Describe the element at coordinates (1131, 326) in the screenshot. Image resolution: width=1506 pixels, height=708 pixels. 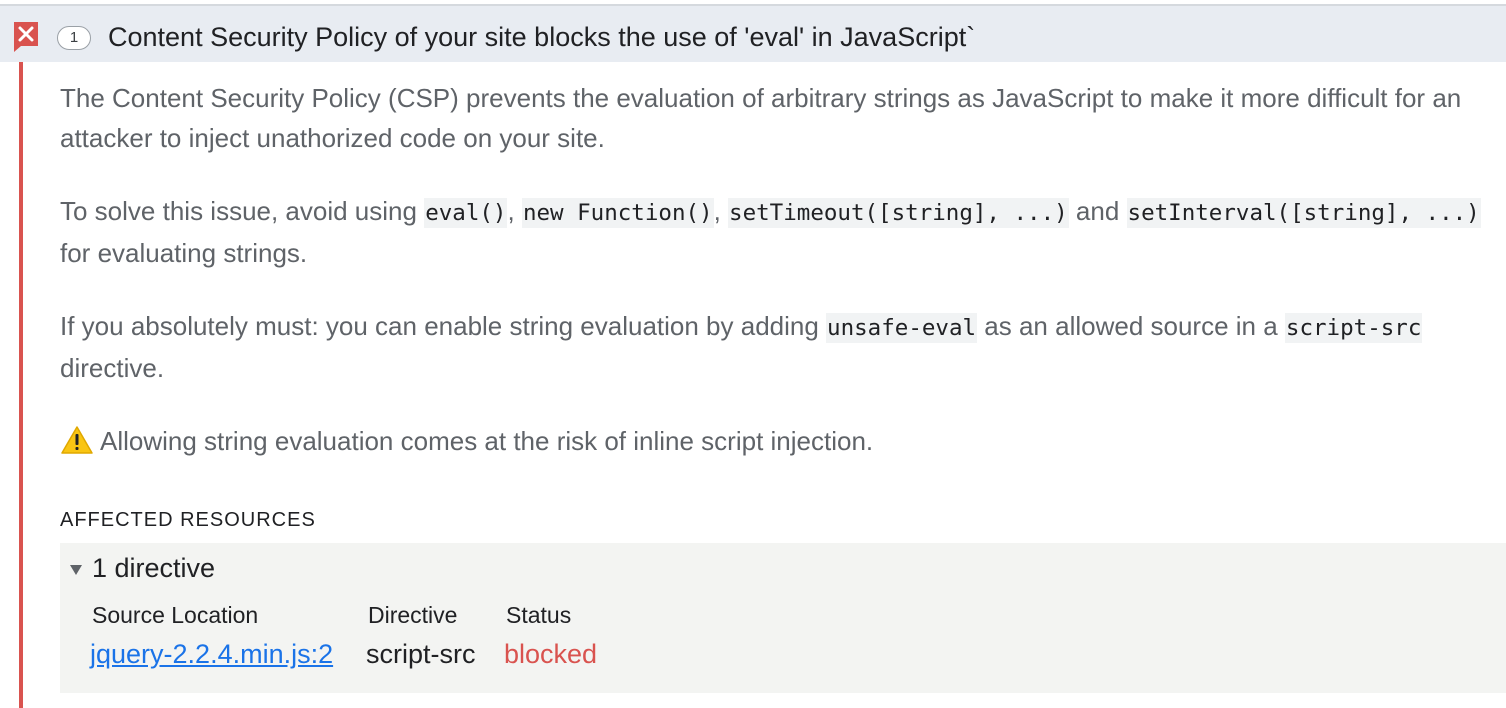
I see `workaround-text: as an allowed source in a` at that location.